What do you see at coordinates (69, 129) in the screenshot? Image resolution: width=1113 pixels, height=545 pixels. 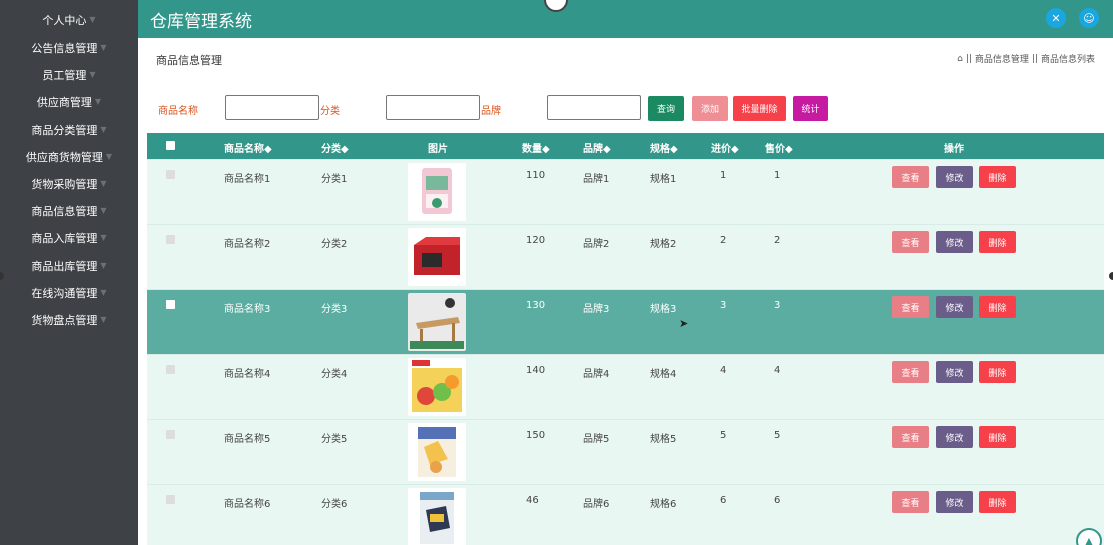 I see `sidebar-item-categories: 商品分类管理 ▼` at bounding box center [69, 129].